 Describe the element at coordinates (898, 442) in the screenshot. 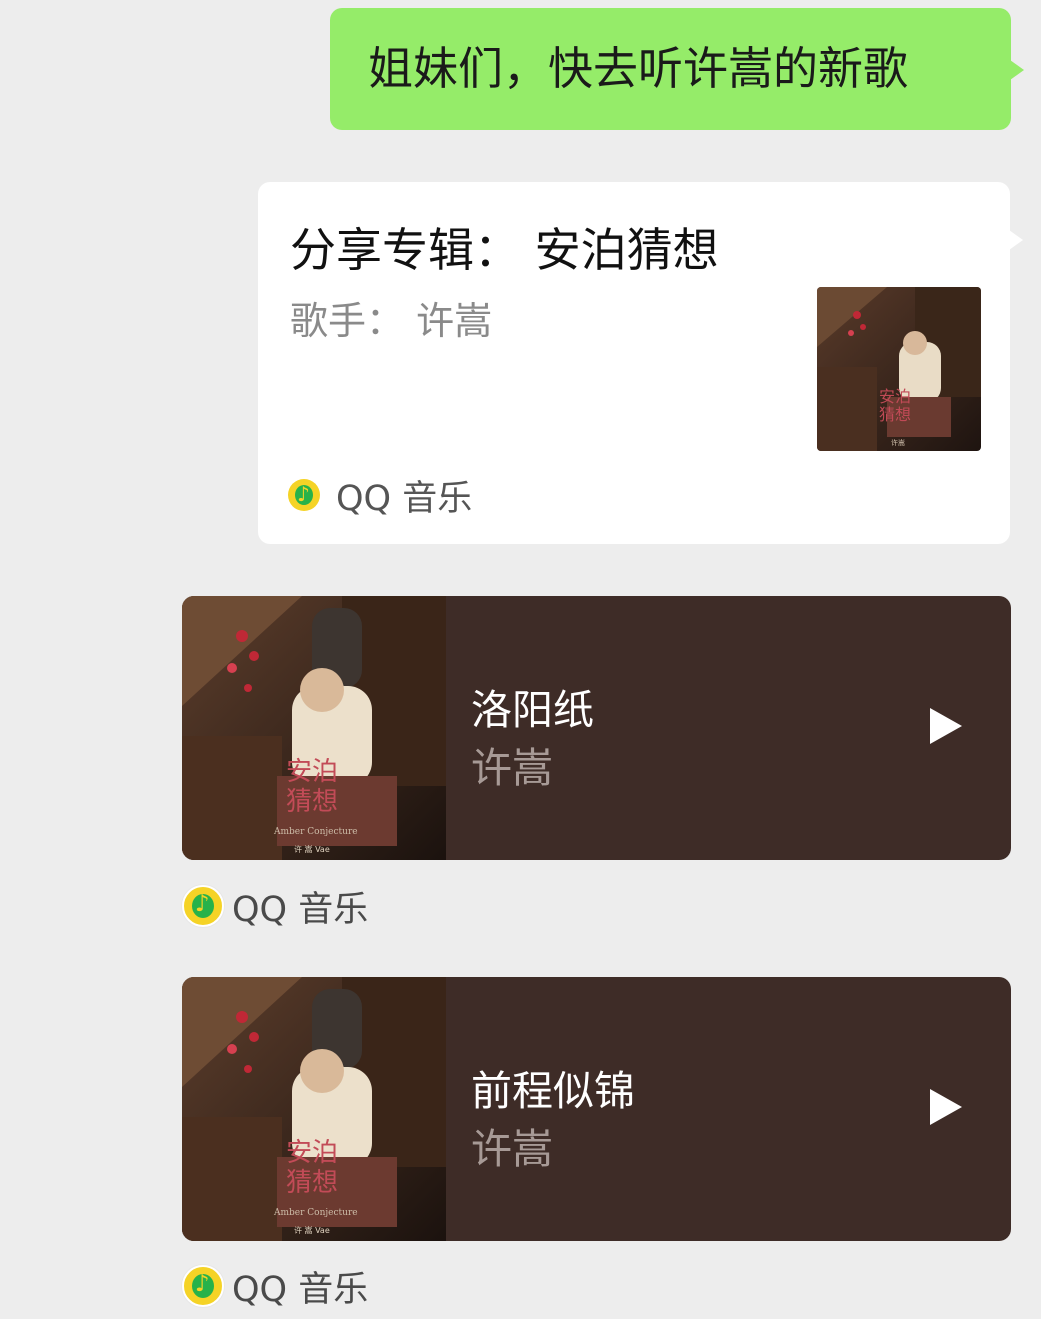

I see `cover-artist: 许嵩` at that location.